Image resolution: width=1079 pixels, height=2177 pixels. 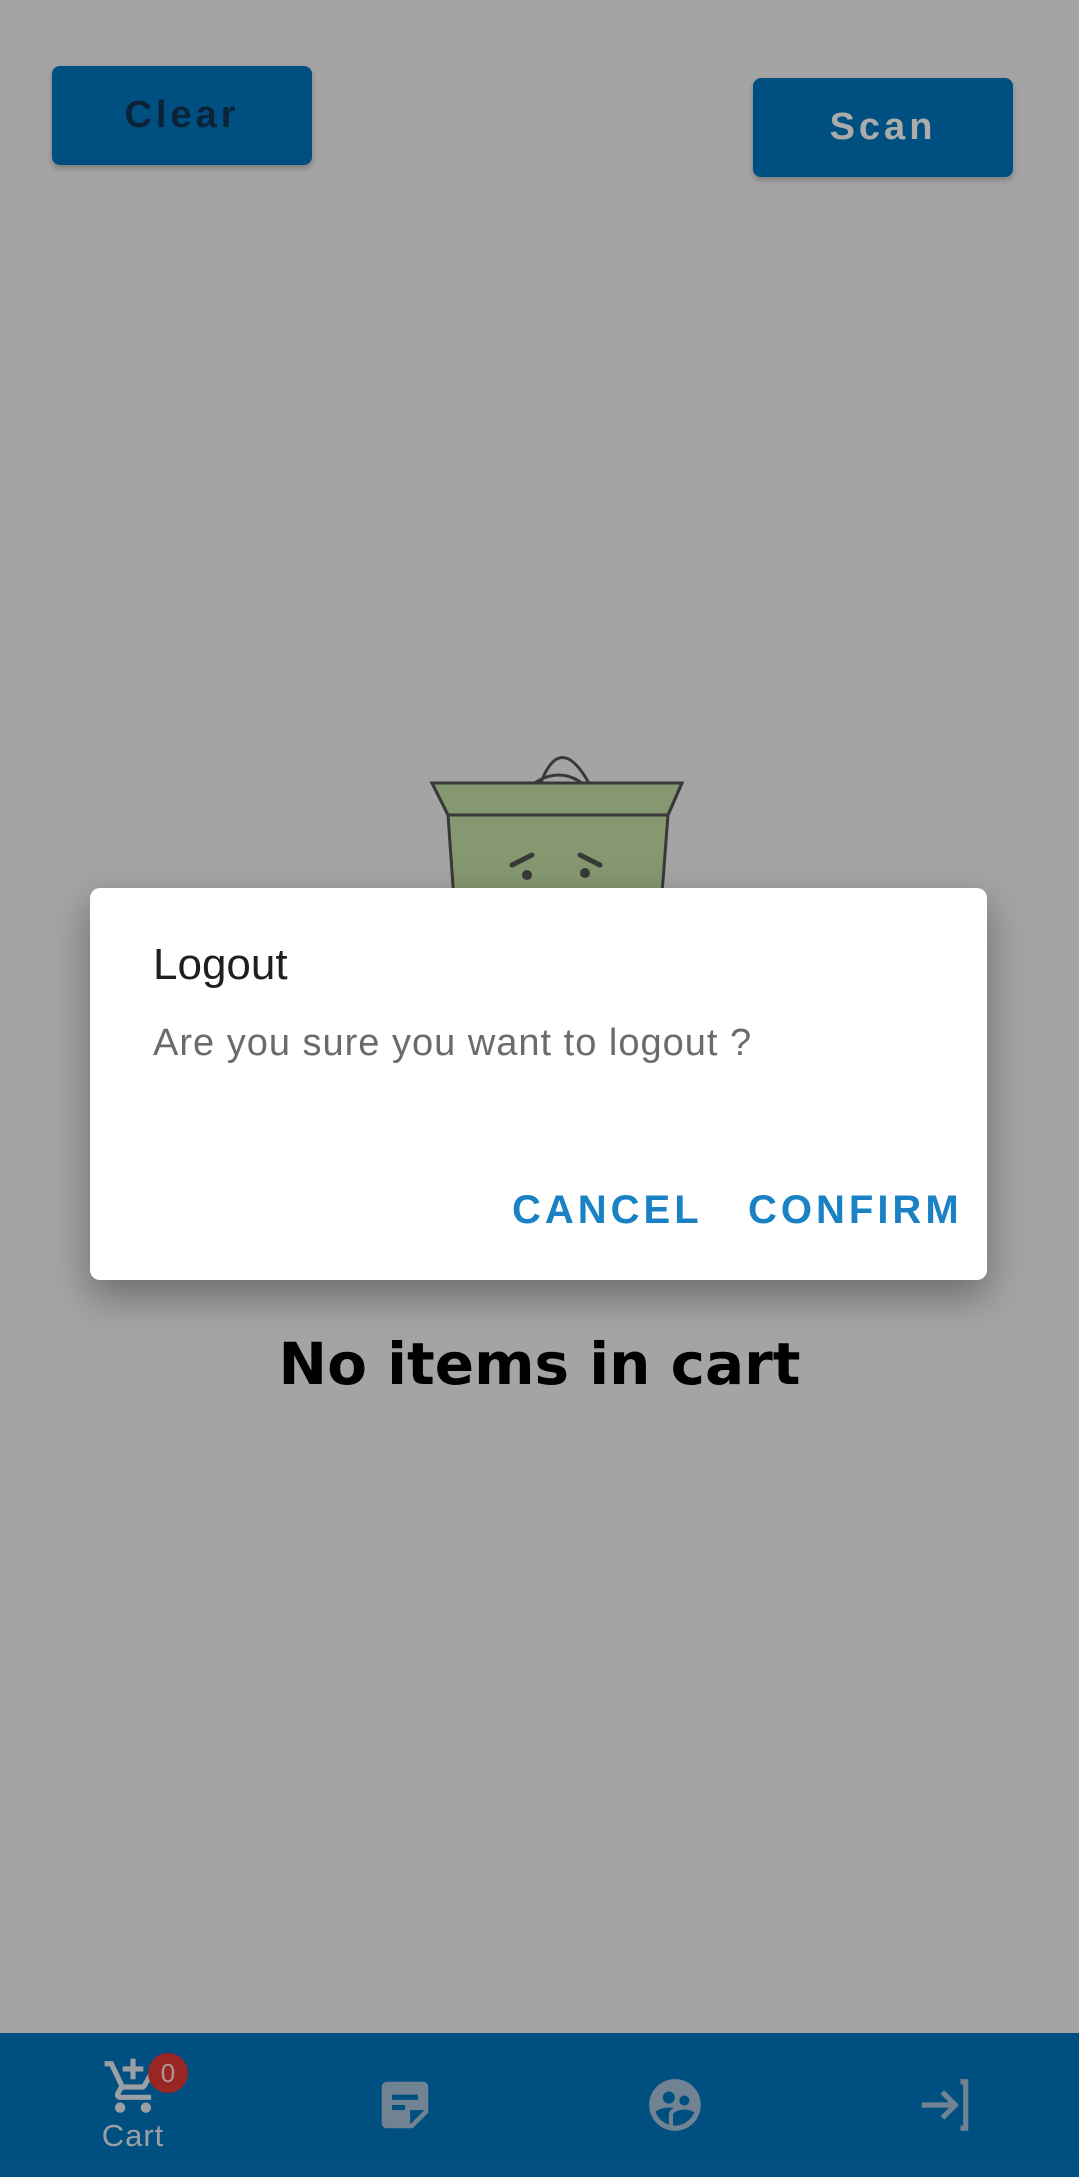 I want to click on confirm-button: CONFIRM, so click(x=855, y=1210).